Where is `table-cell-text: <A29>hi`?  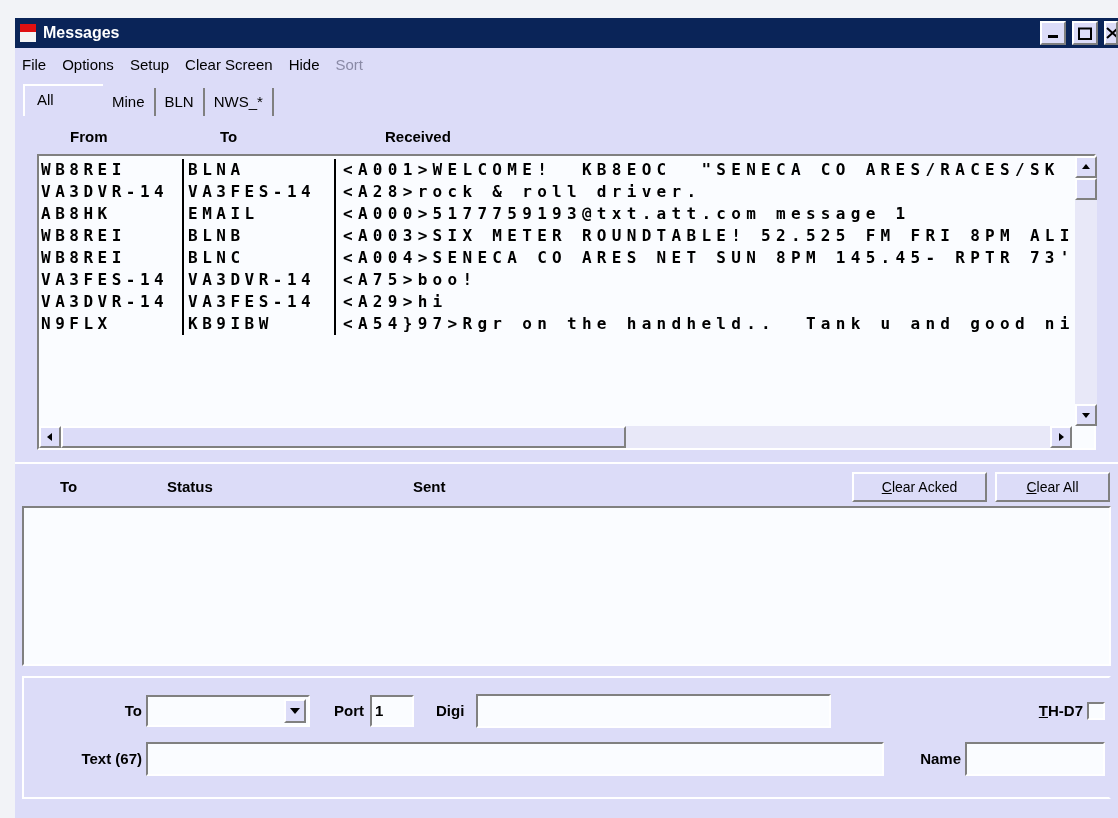
table-cell-text: <A29>hi is located at coordinates (395, 302).